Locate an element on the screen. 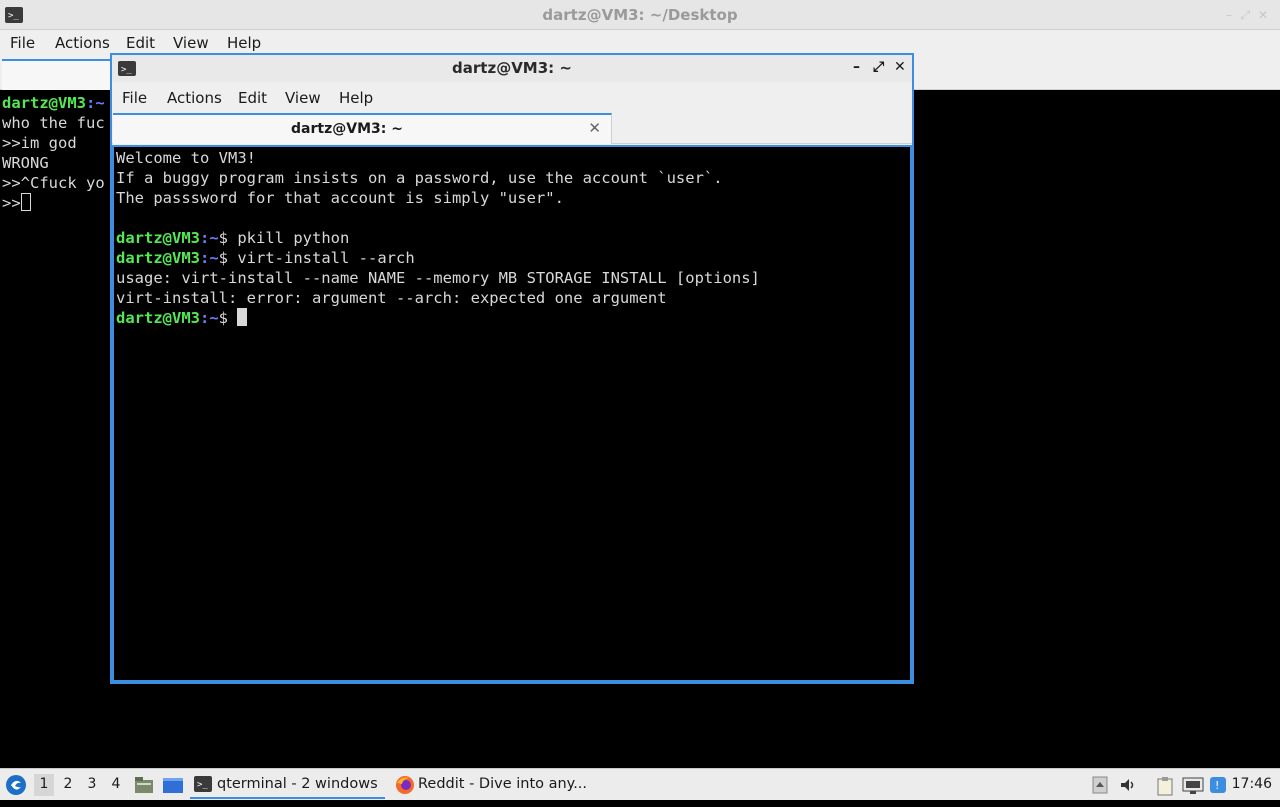  back-close-icon: ✕ is located at coordinates (1263, 15).